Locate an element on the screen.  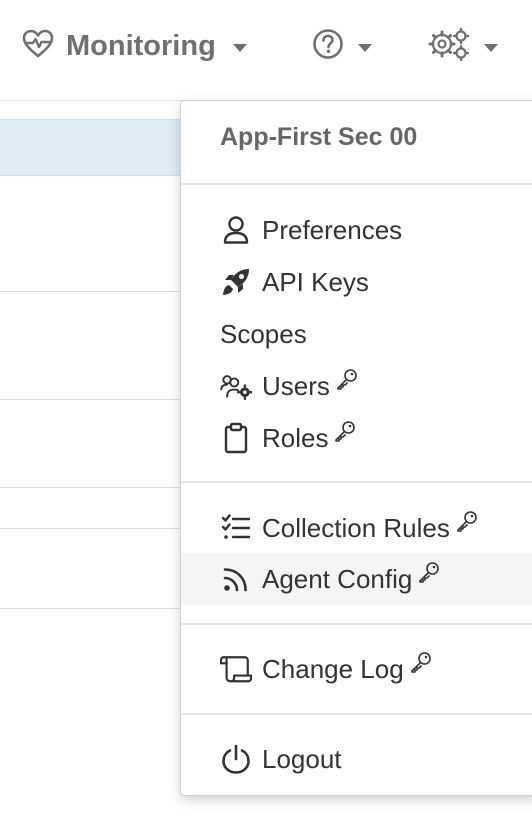
menu-item-label: Change Log is located at coordinates (333, 668).